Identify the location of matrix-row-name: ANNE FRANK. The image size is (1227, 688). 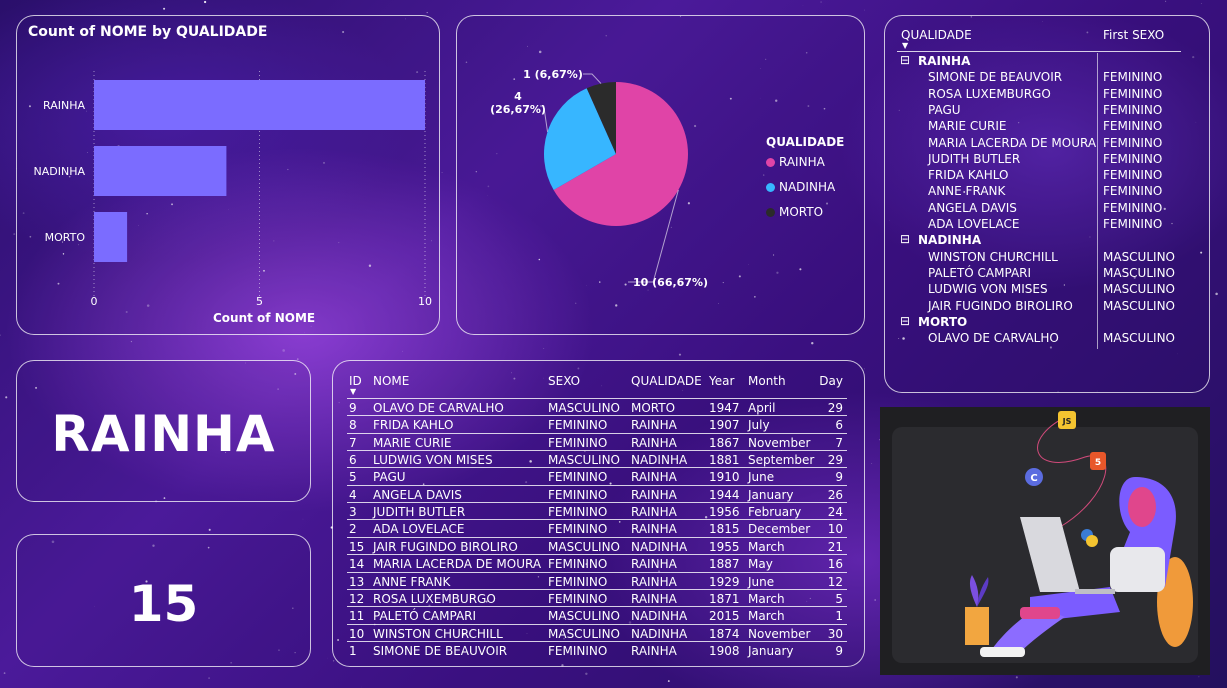
(967, 191).